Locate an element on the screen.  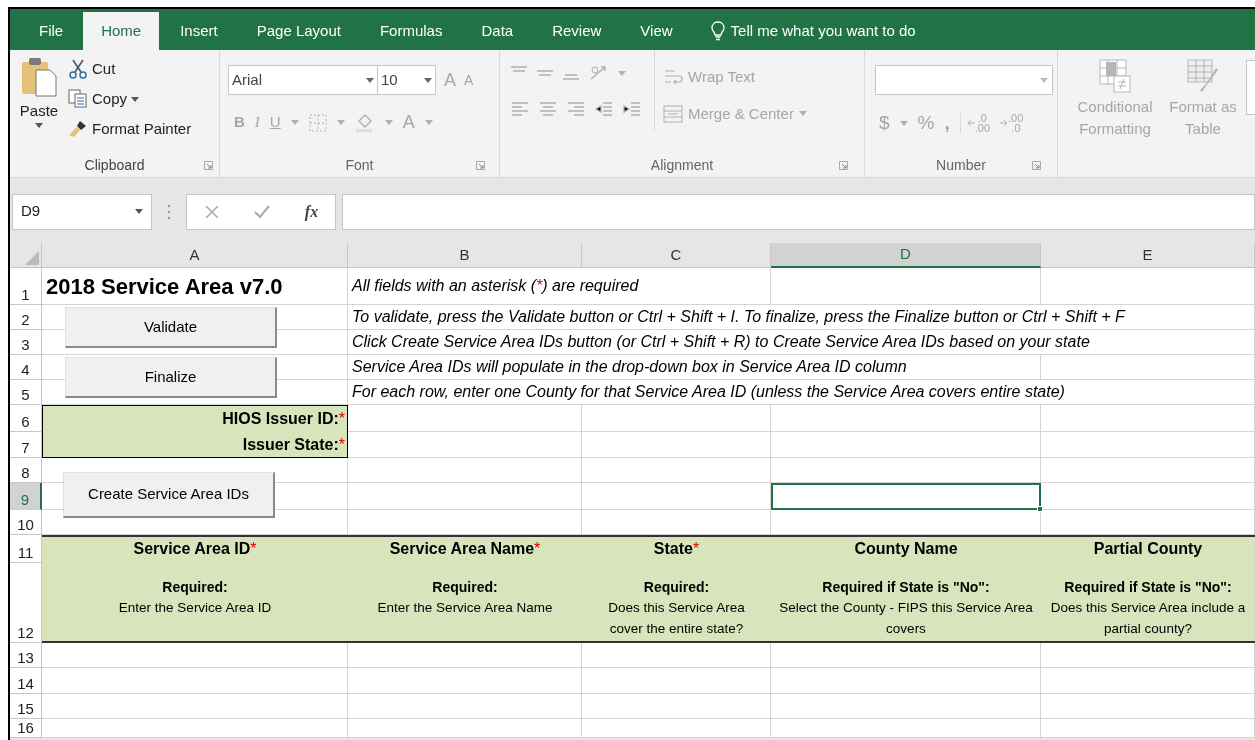
column-header: D is located at coordinates (906, 255).